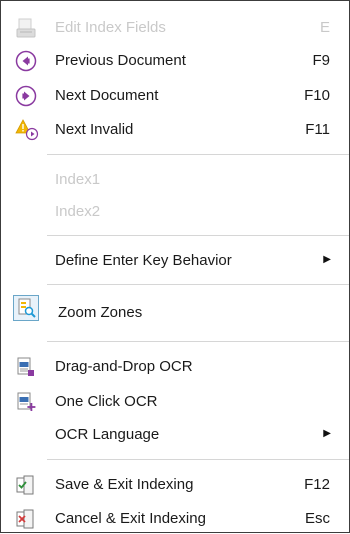  What do you see at coordinates (26, 367) in the screenshot?
I see `ocr-document-icon` at bounding box center [26, 367].